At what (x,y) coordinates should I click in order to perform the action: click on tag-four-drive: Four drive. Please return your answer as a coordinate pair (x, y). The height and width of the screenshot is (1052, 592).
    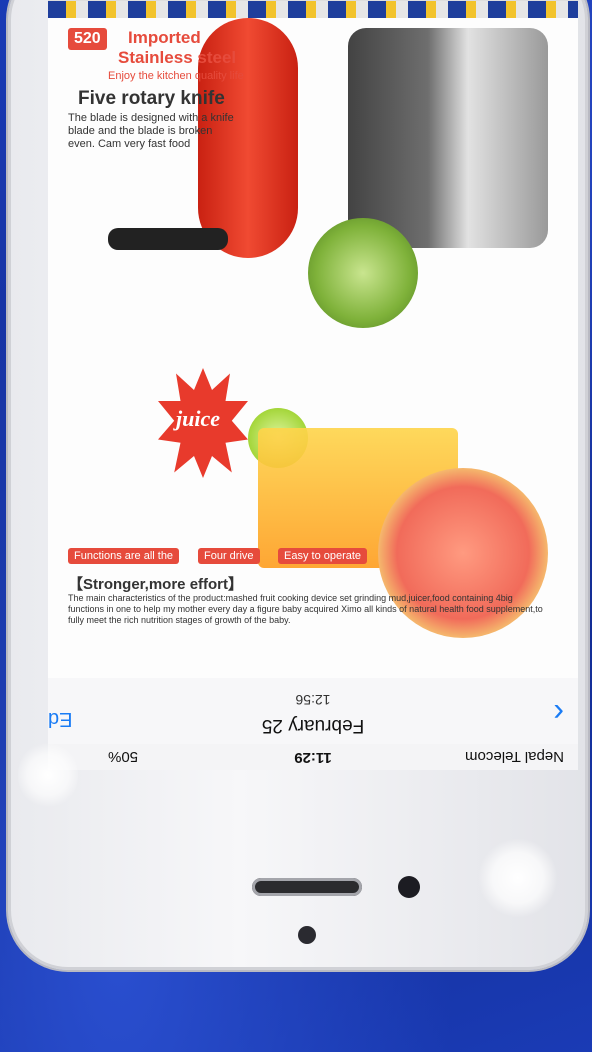
    Looking at the image, I should click on (229, 556).